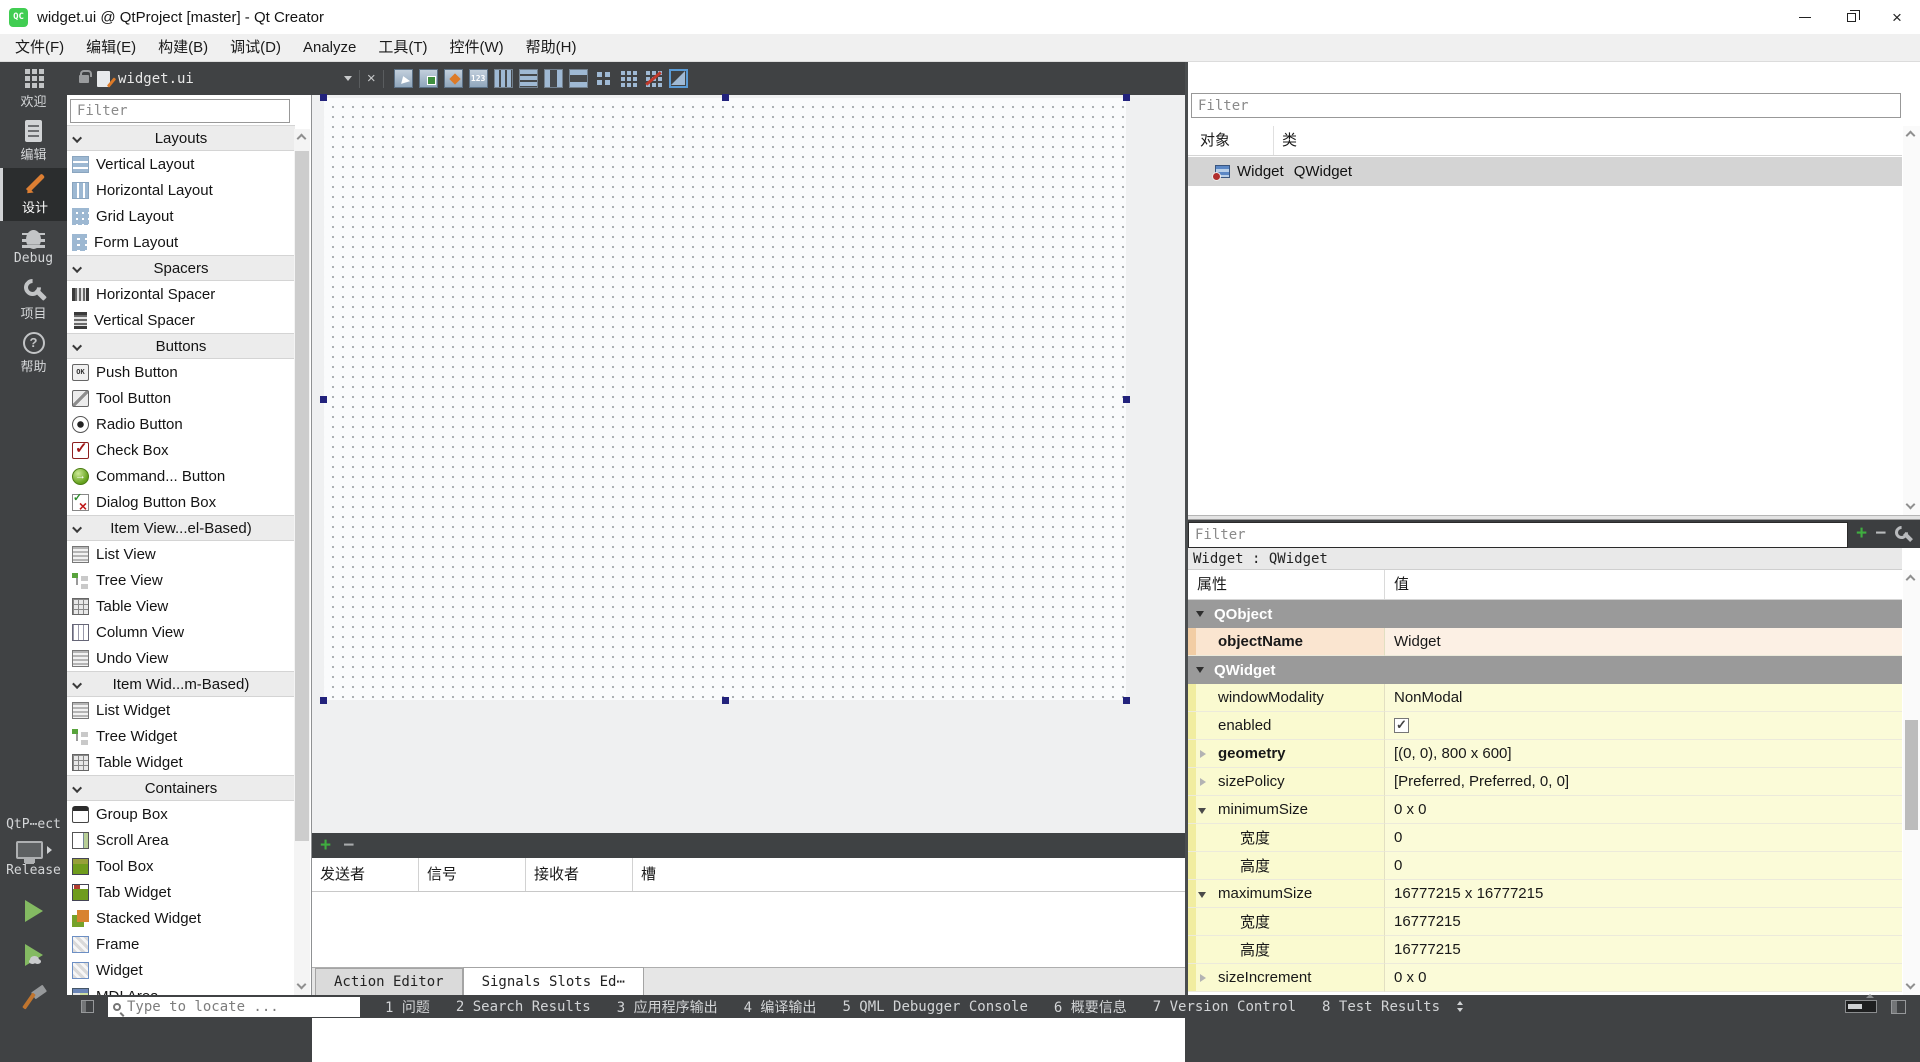 The width and height of the screenshot is (1920, 1062). What do you see at coordinates (1545, 642) in the screenshot?
I see `property-row: objectName Widget` at bounding box center [1545, 642].